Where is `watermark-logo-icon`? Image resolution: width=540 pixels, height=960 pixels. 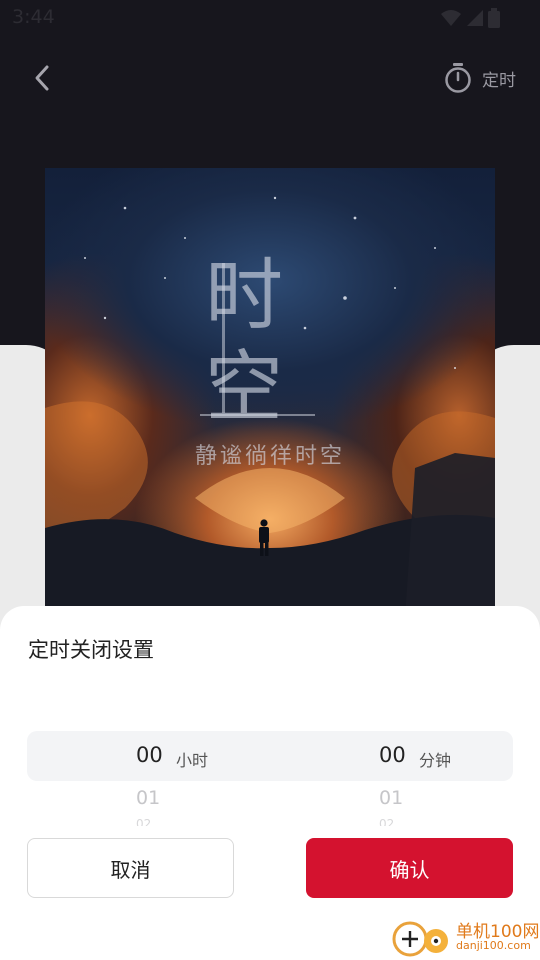 watermark-logo-icon is located at coordinates (420, 939).